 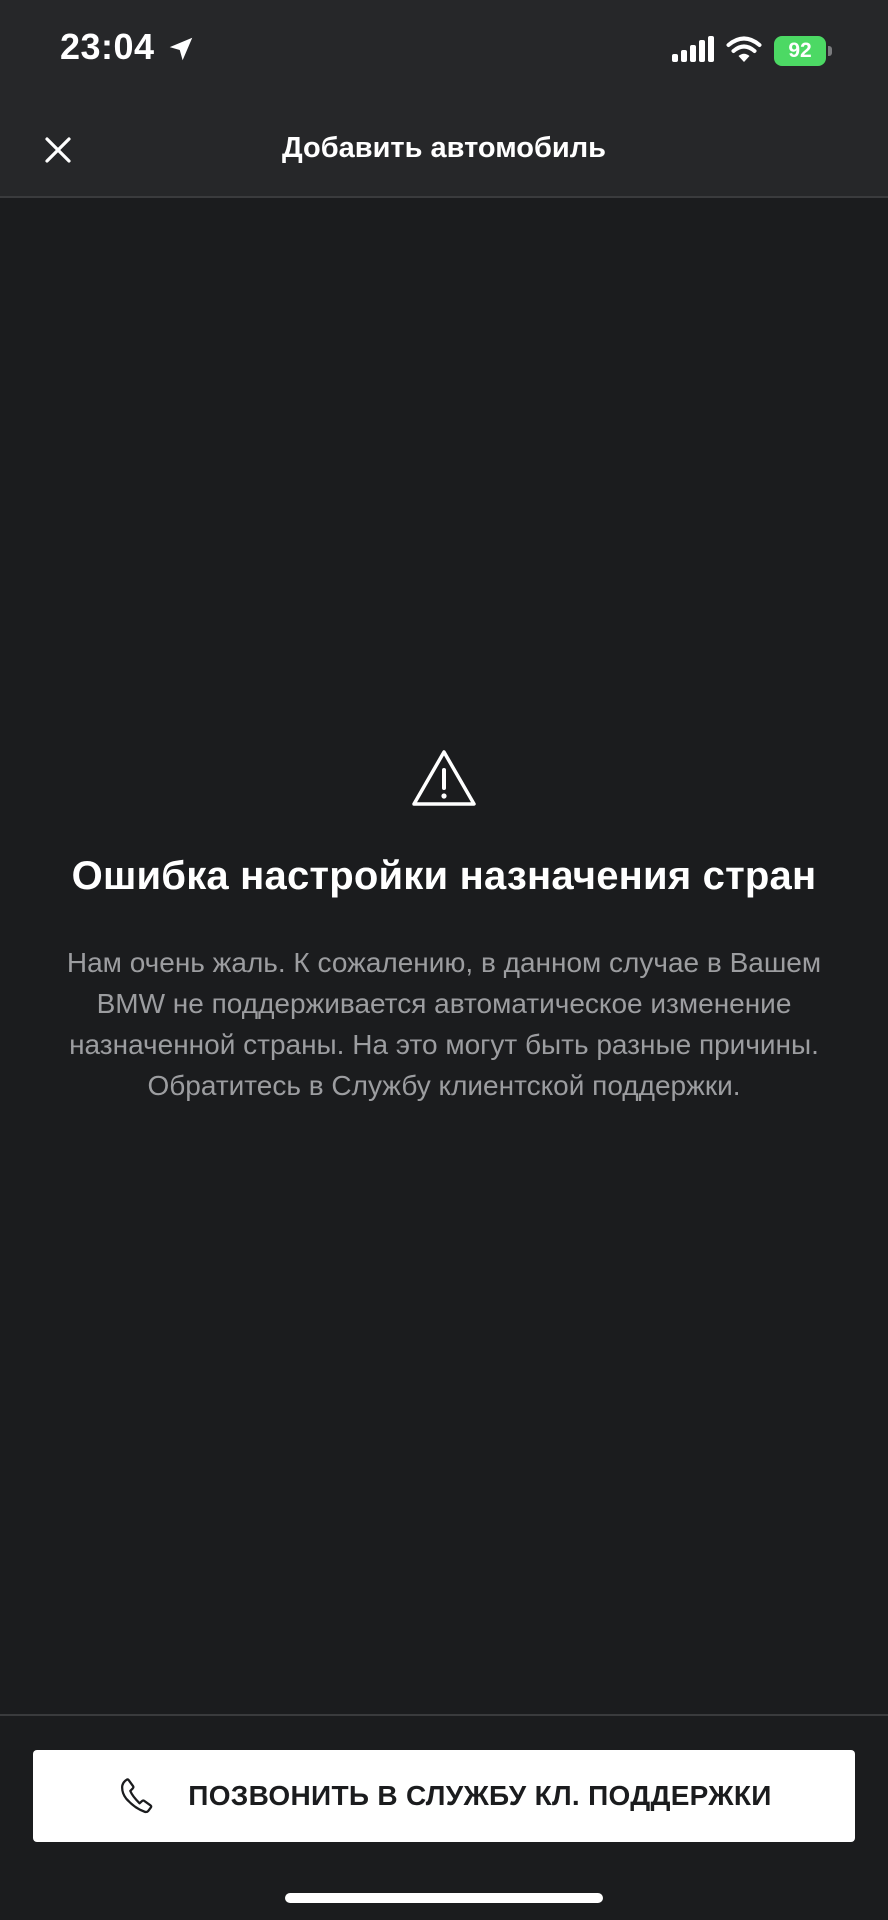 I want to click on battery-level: 92, so click(x=800, y=51).